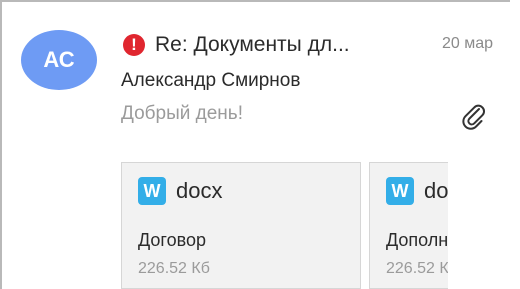 The width and height of the screenshot is (520, 289). What do you see at coordinates (467, 43) in the screenshot?
I see `message-date: 20 мар` at bounding box center [467, 43].